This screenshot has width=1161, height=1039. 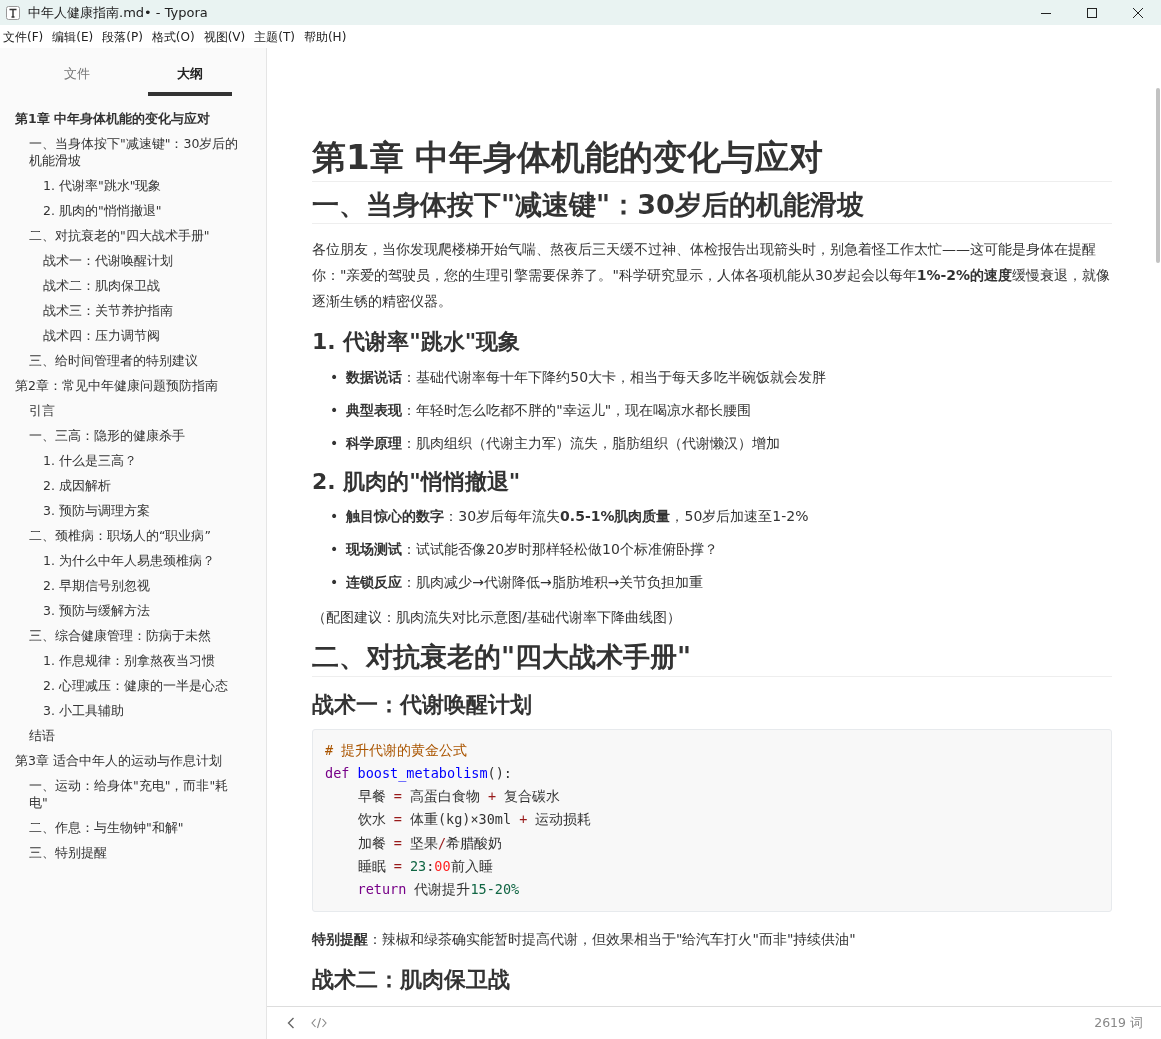 What do you see at coordinates (532, 550) in the screenshot?
I see `bullet-item: 现场测试：试试能否像20岁时那样轻松做10个标准俯卧撑？` at bounding box center [532, 550].